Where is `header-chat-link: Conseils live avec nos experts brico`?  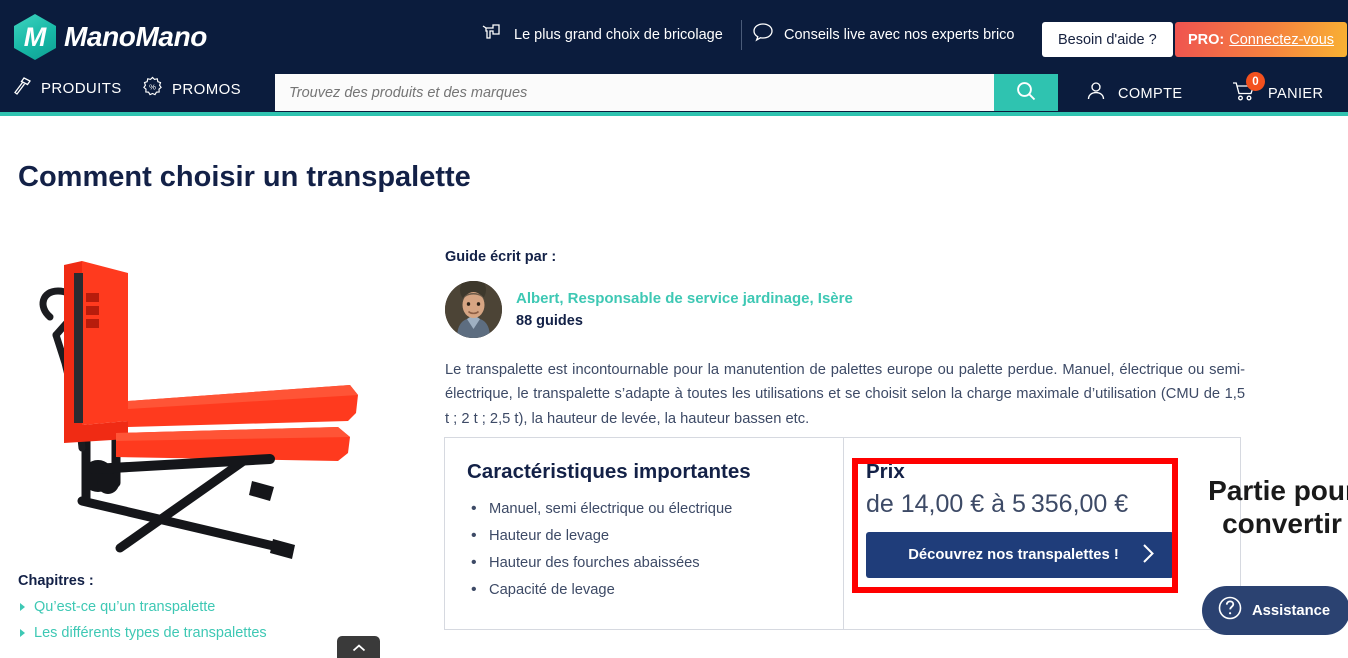 header-chat-link: Conseils live avec nos experts brico is located at coordinates (883, 34).